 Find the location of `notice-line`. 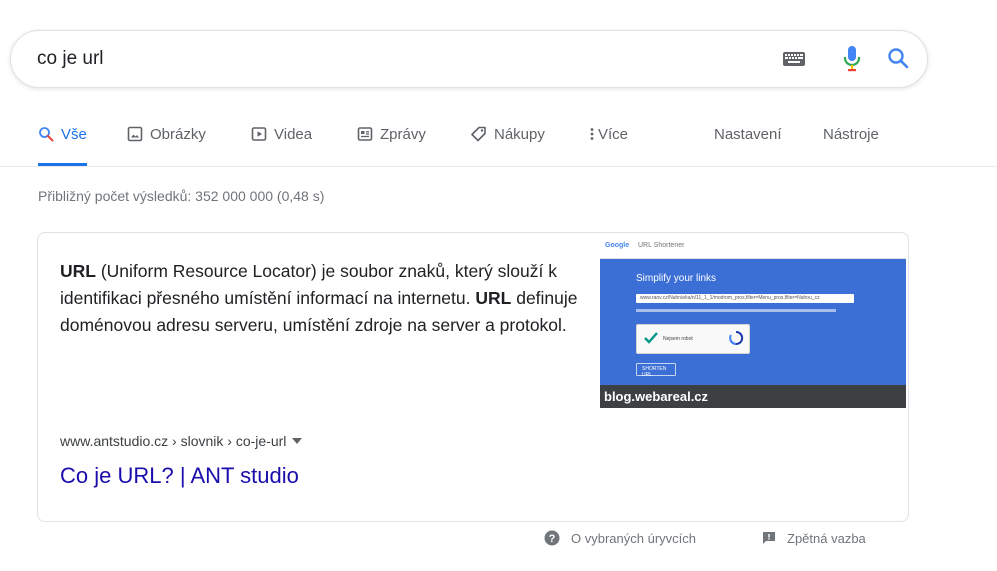

notice-line is located at coordinates (736, 310).